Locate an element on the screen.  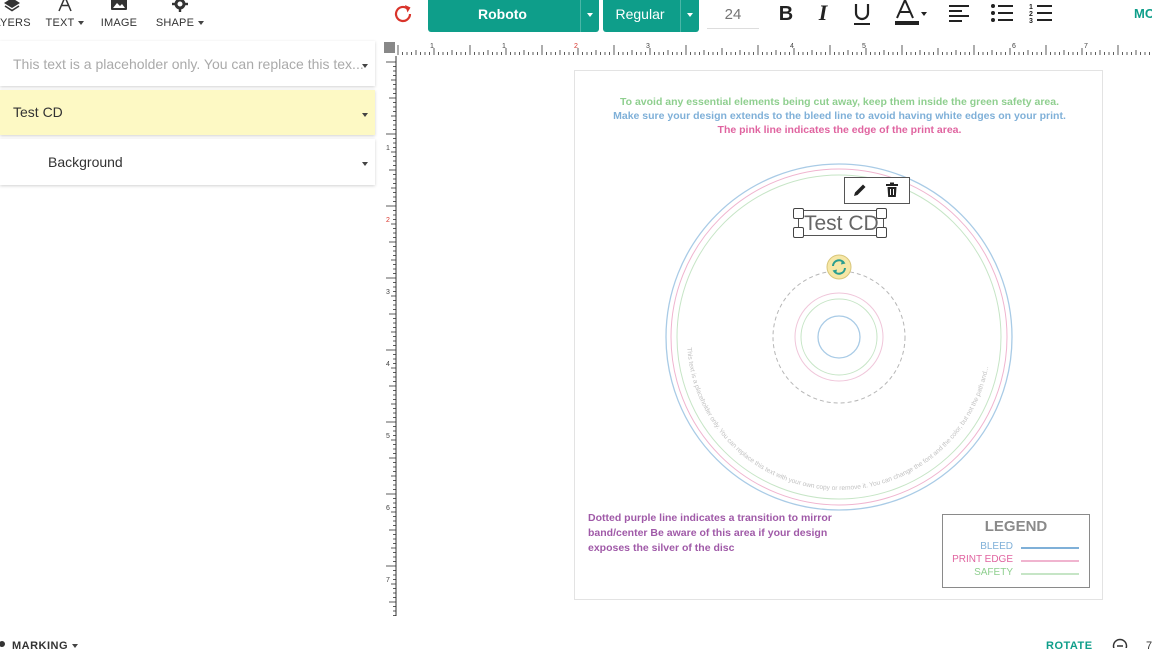
edit-pencil-icon is located at coordinates (860, 190).